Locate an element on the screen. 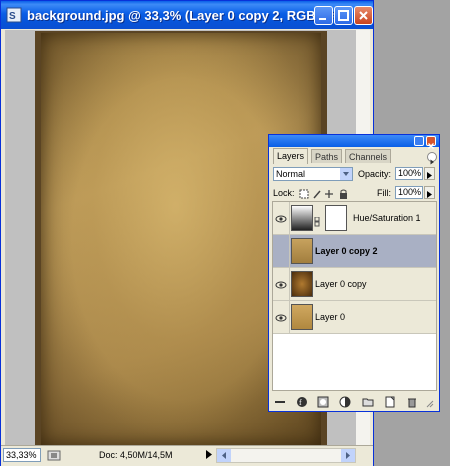 The image size is (450, 466). lock-all-icon is located at coordinates (343, 196).